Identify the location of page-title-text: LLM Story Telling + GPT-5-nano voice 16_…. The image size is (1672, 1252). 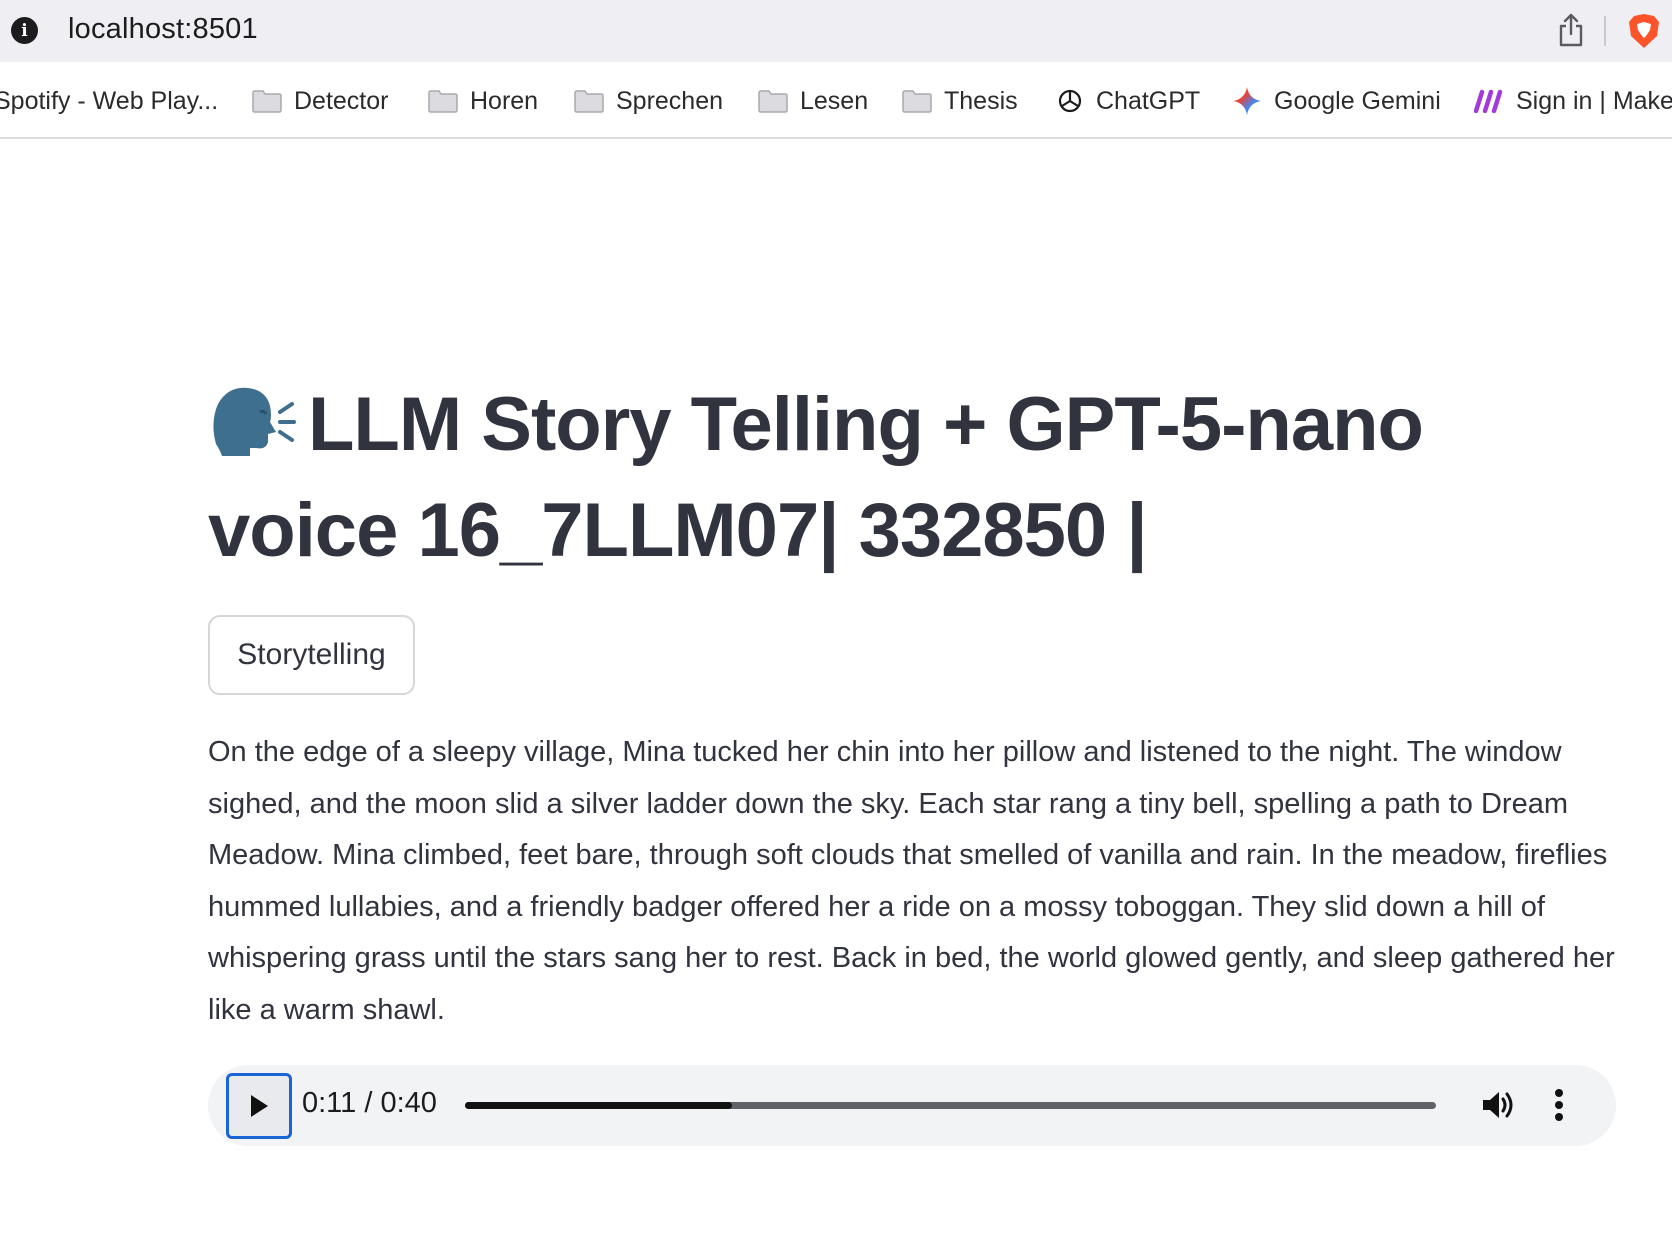
(816, 477).